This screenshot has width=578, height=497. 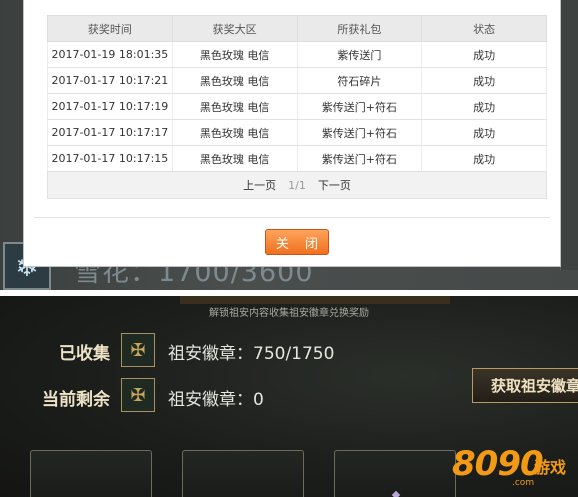 I want to click on cell-time: 2017-01-19 18:01:35, so click(x=110, y=54).